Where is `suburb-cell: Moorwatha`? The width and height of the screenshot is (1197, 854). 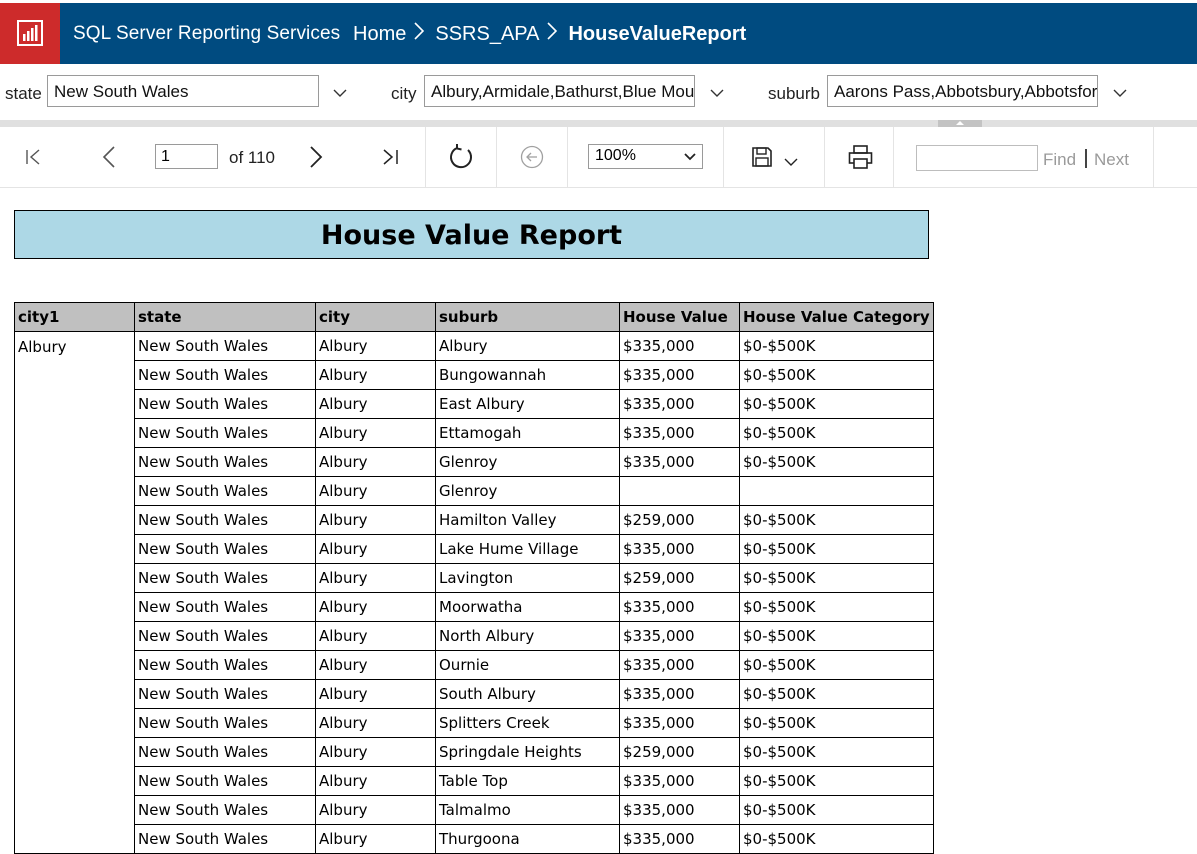
suburb-cell: Moorwatha is located at coordinates (527, 607).